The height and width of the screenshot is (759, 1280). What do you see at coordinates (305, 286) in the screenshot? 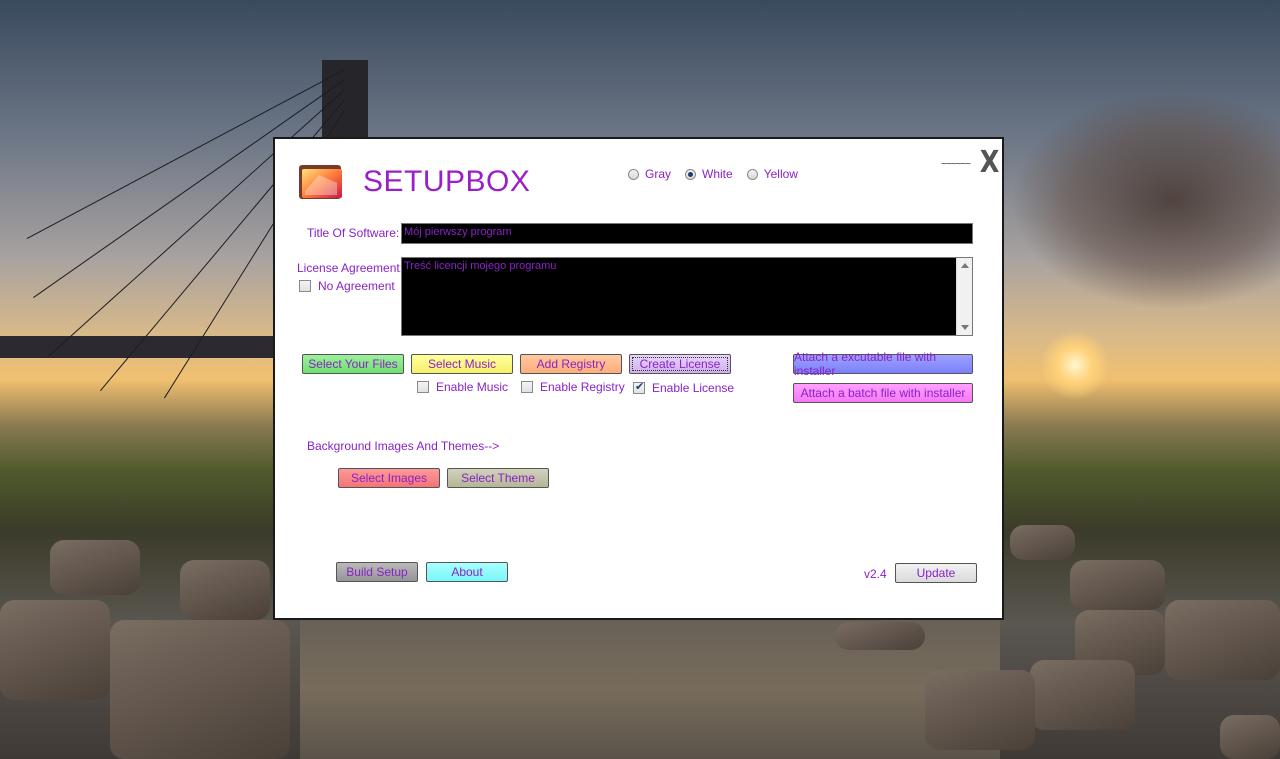
I see `no-agreement-box` at bounding box center [305, 286].